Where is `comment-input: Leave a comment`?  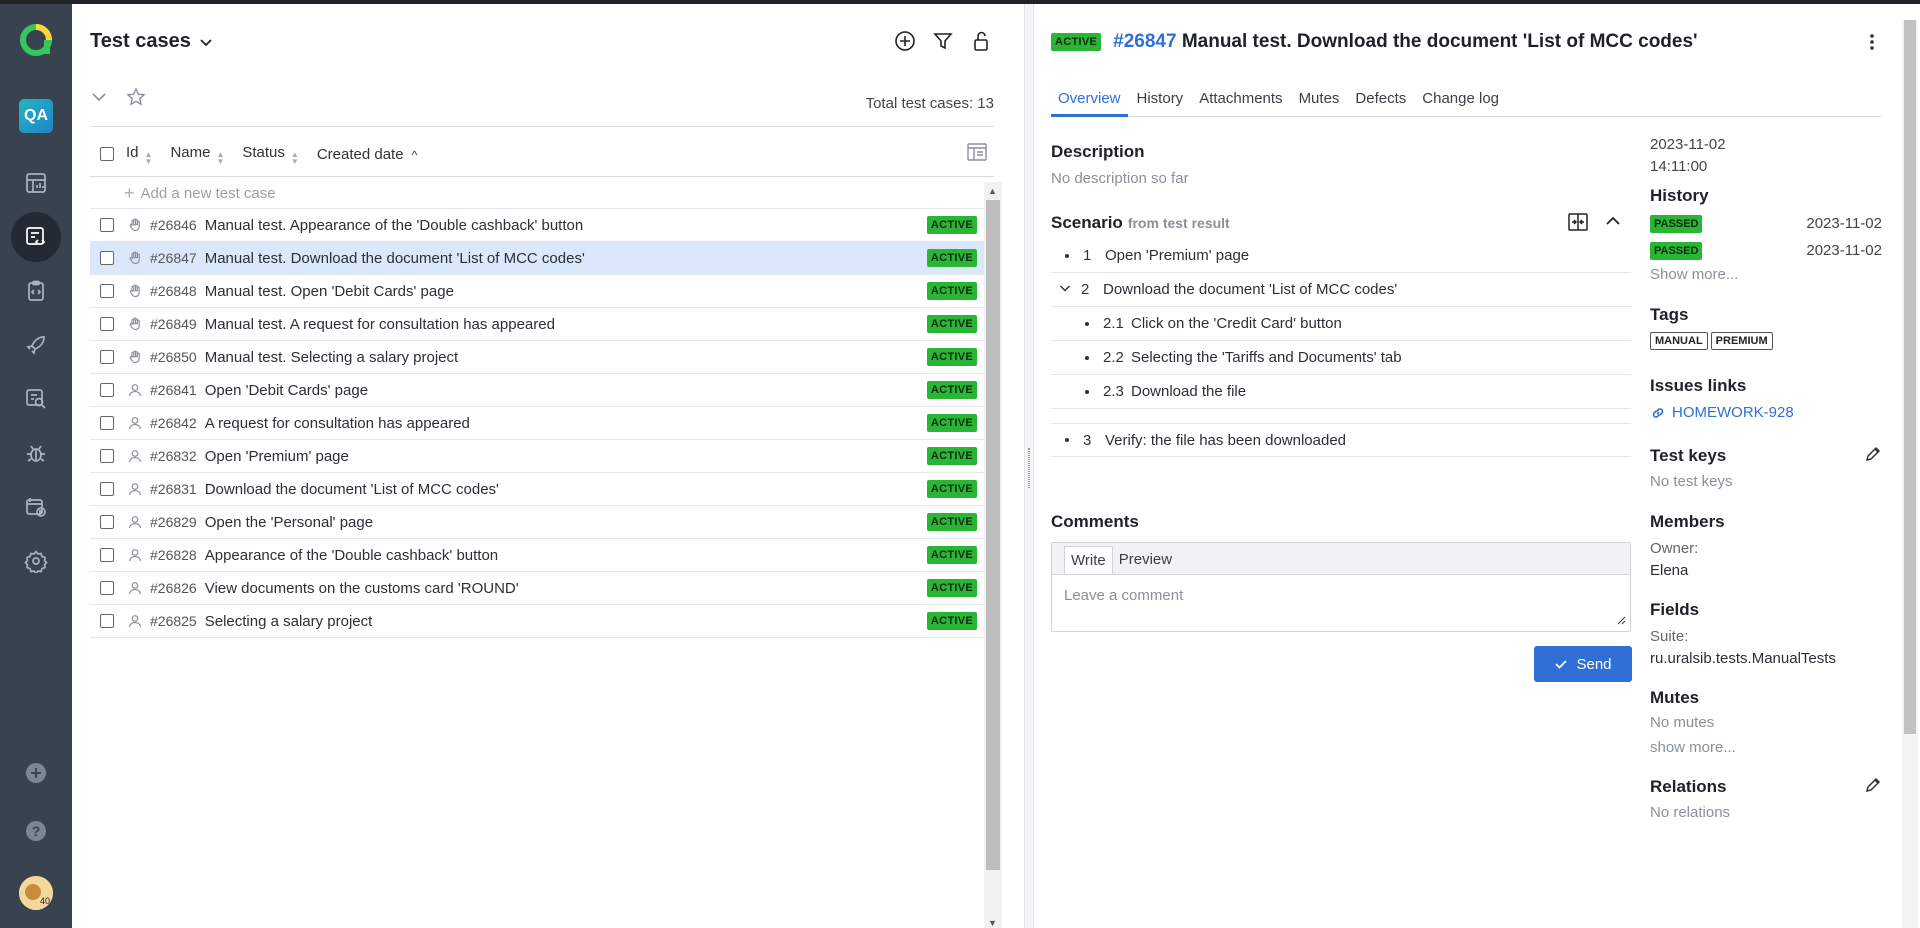 comment-input: Leave a comment is located at coordinates (1341, 595).